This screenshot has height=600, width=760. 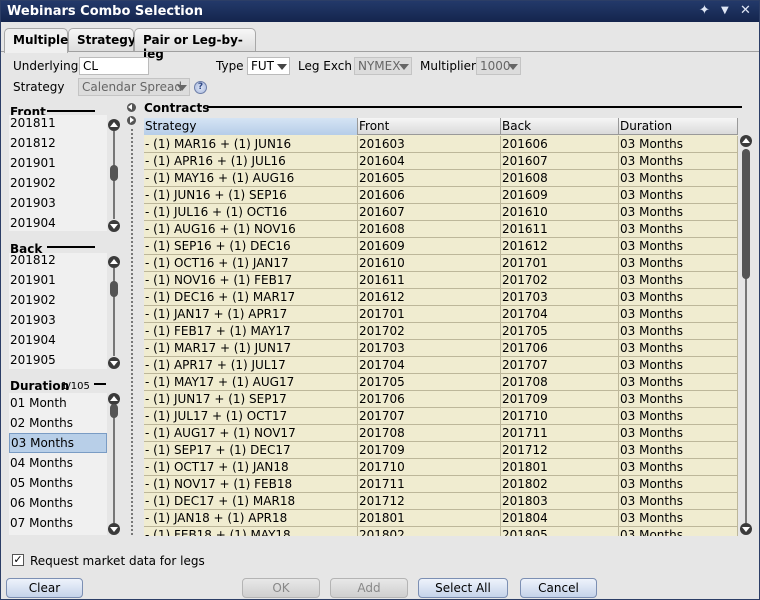 What do you see at coordinates (268, 66) in the screenshot?
I see `type-select: FUT` at bounding box center [268, 66].